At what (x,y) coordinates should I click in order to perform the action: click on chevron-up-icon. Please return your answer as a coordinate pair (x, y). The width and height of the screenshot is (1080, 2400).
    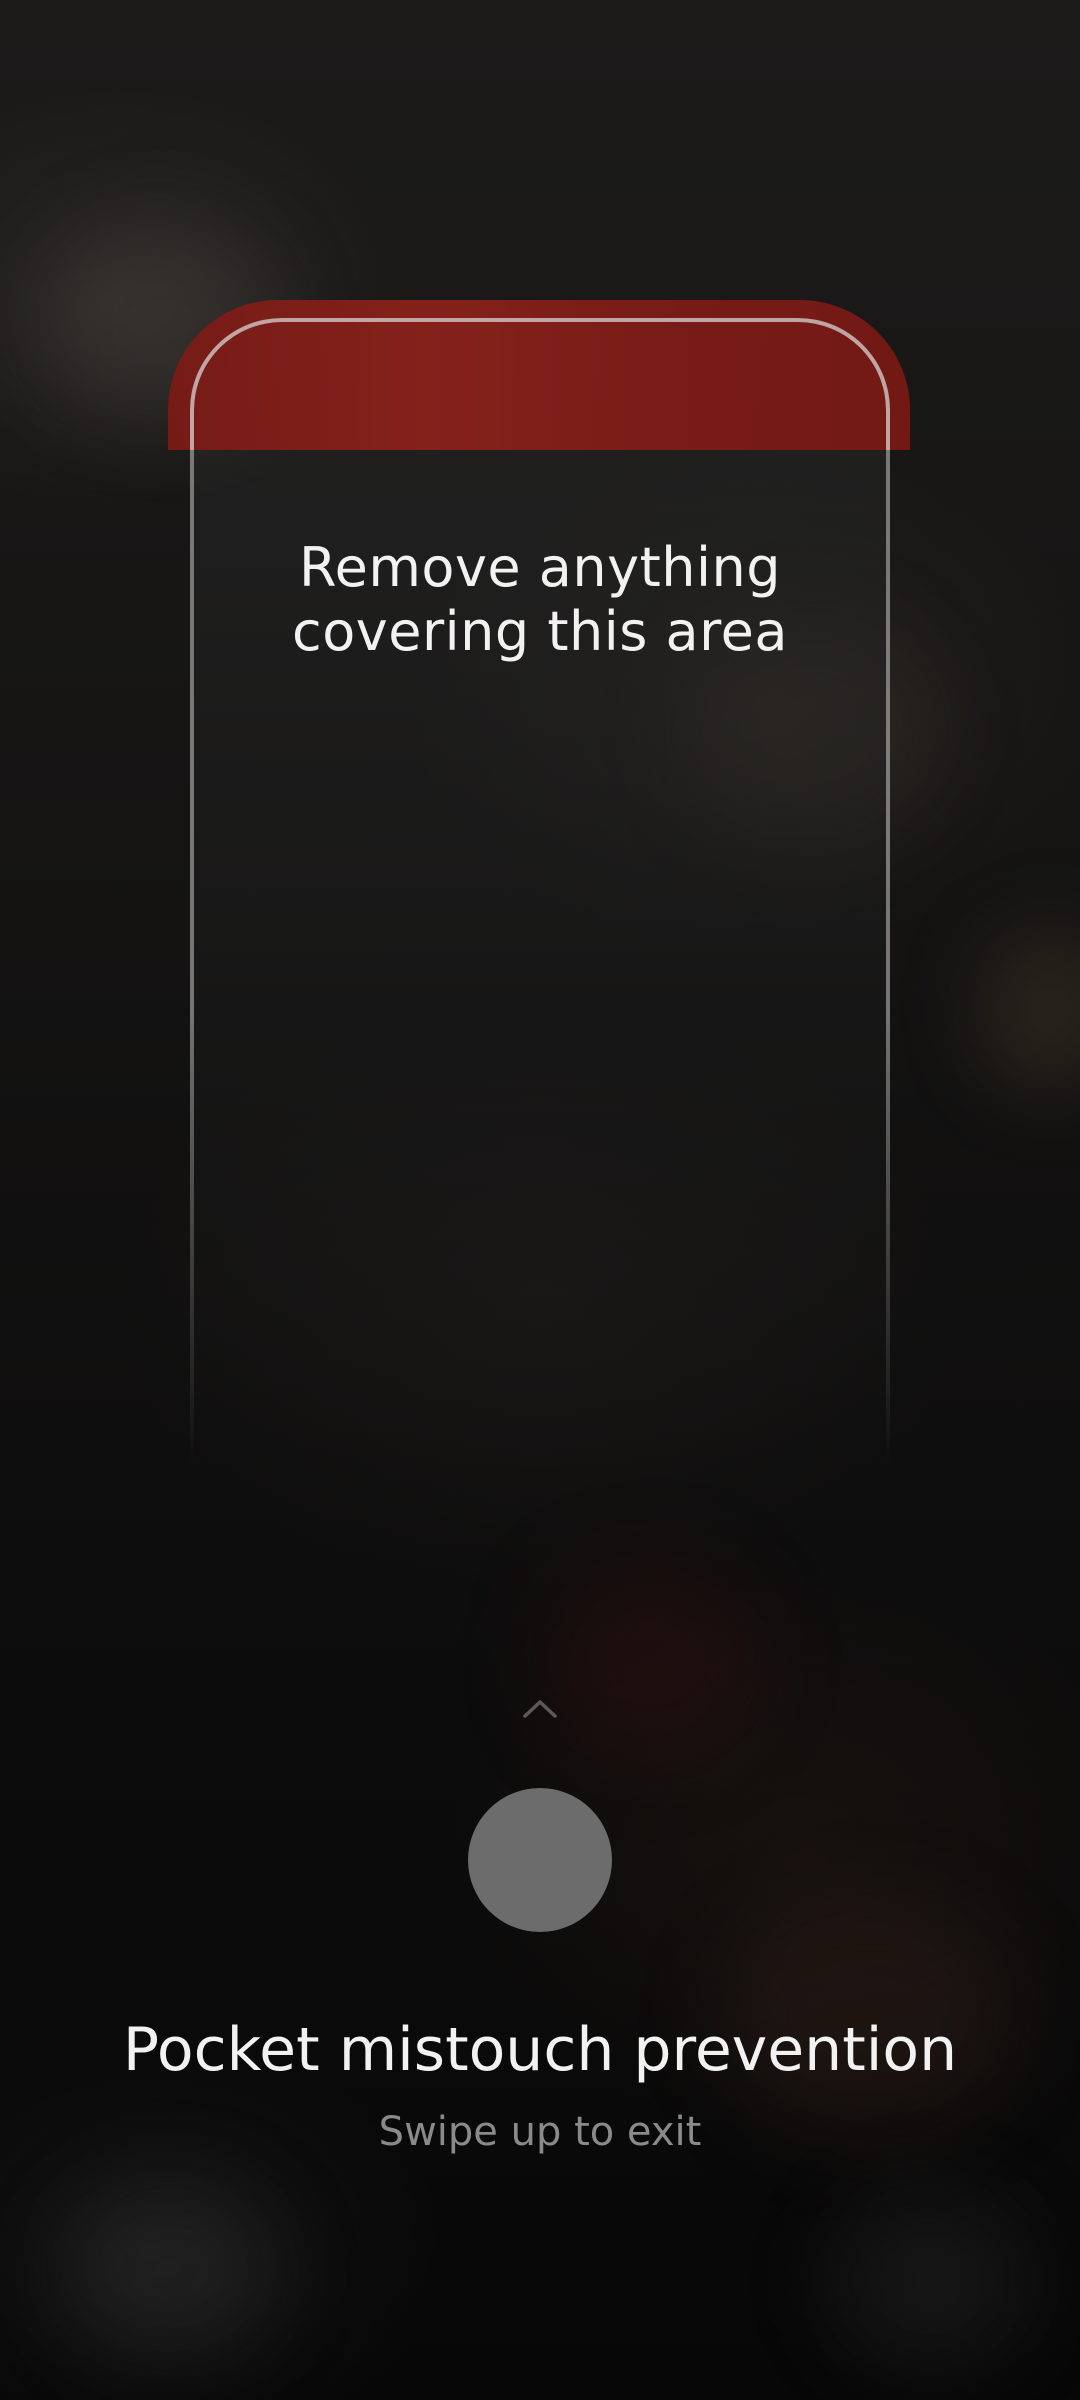
    Looking at the image, I should click on (540, 1709).